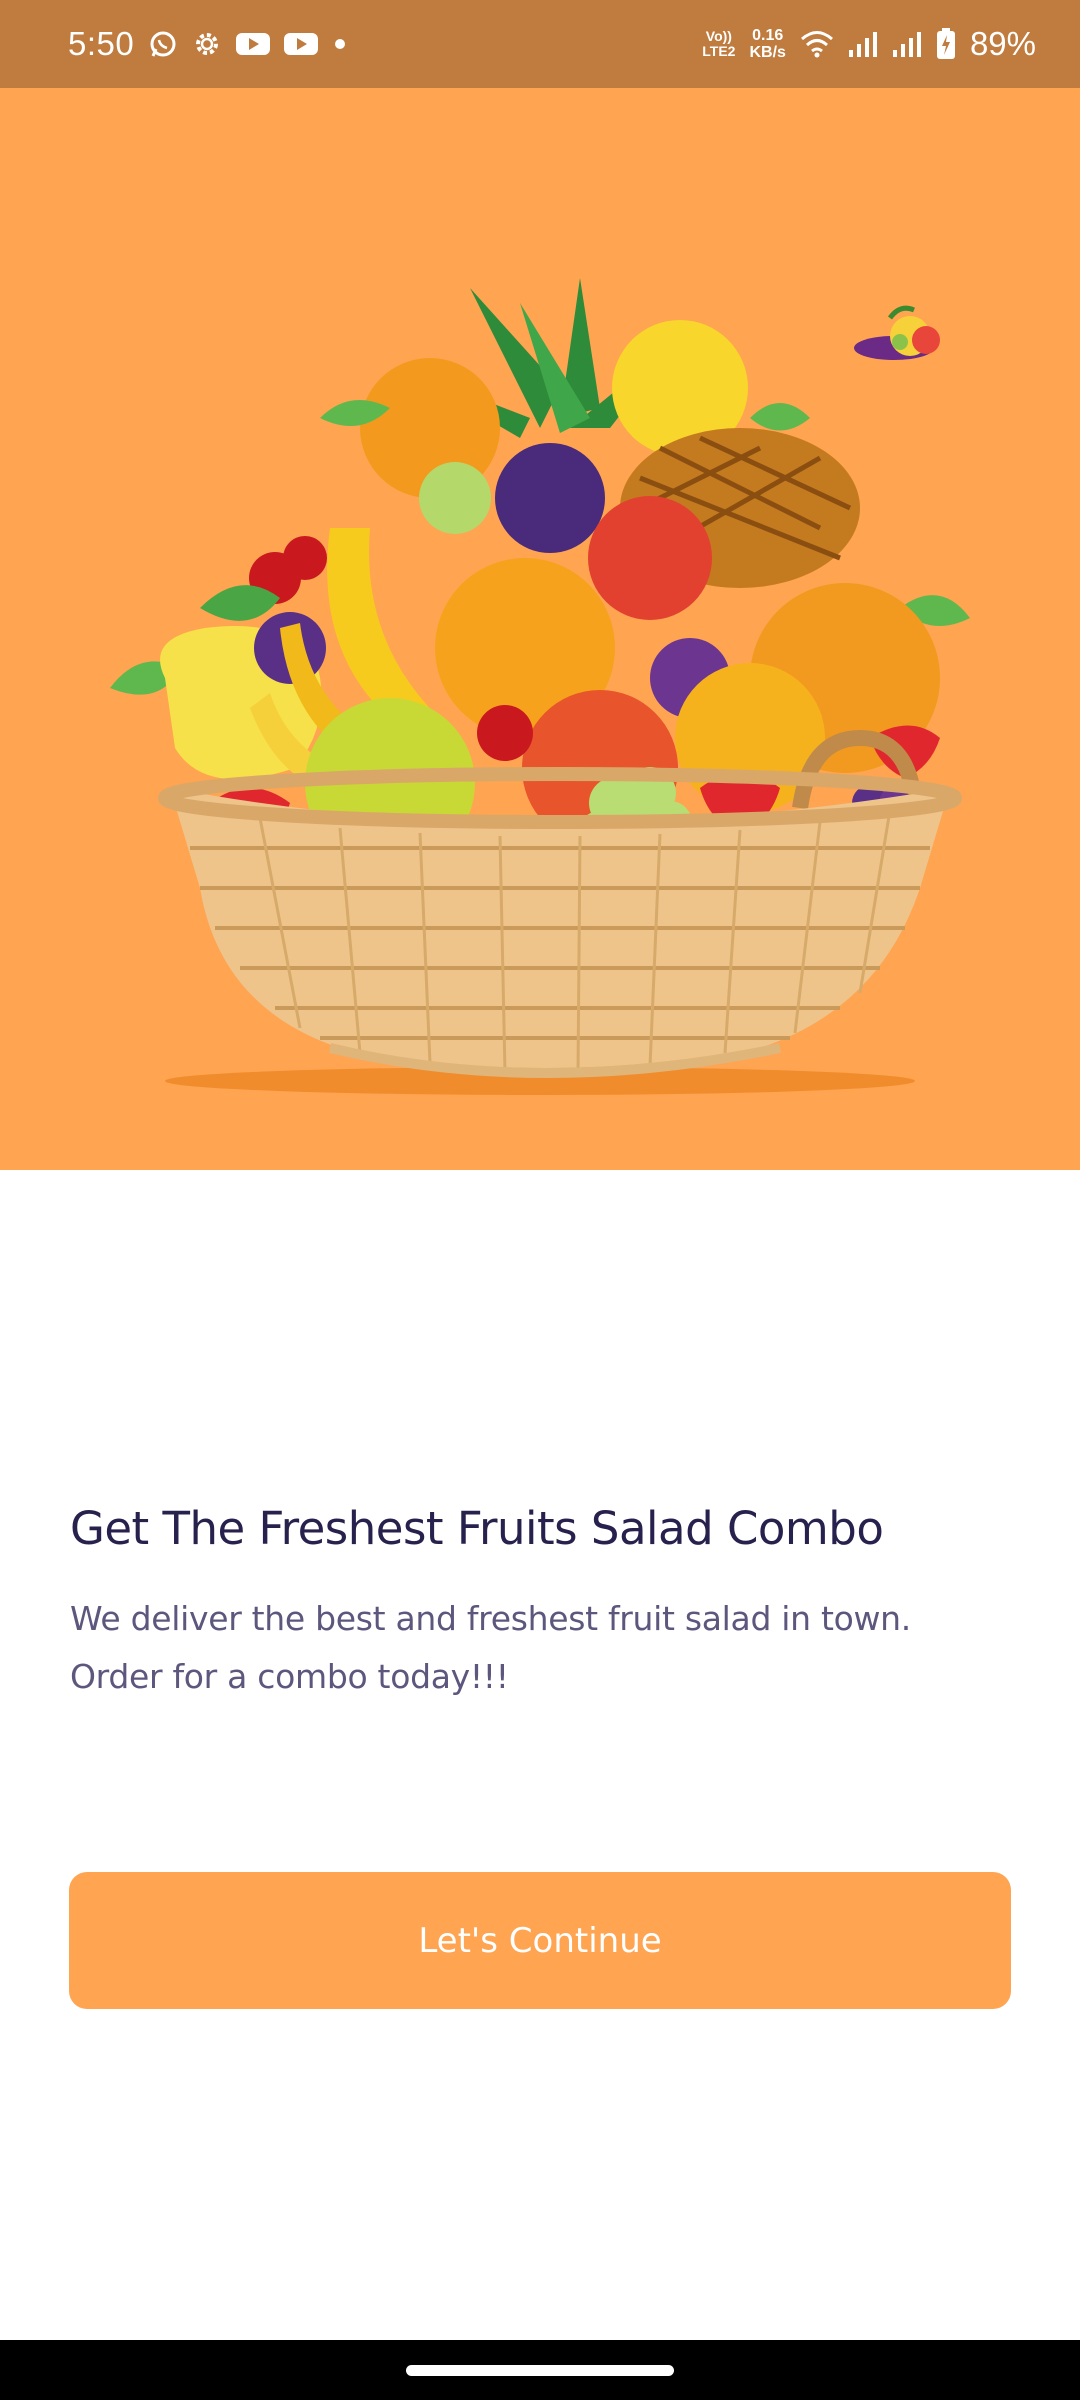  I want to click on battery-percentage: 89%, so click(1002, 43).